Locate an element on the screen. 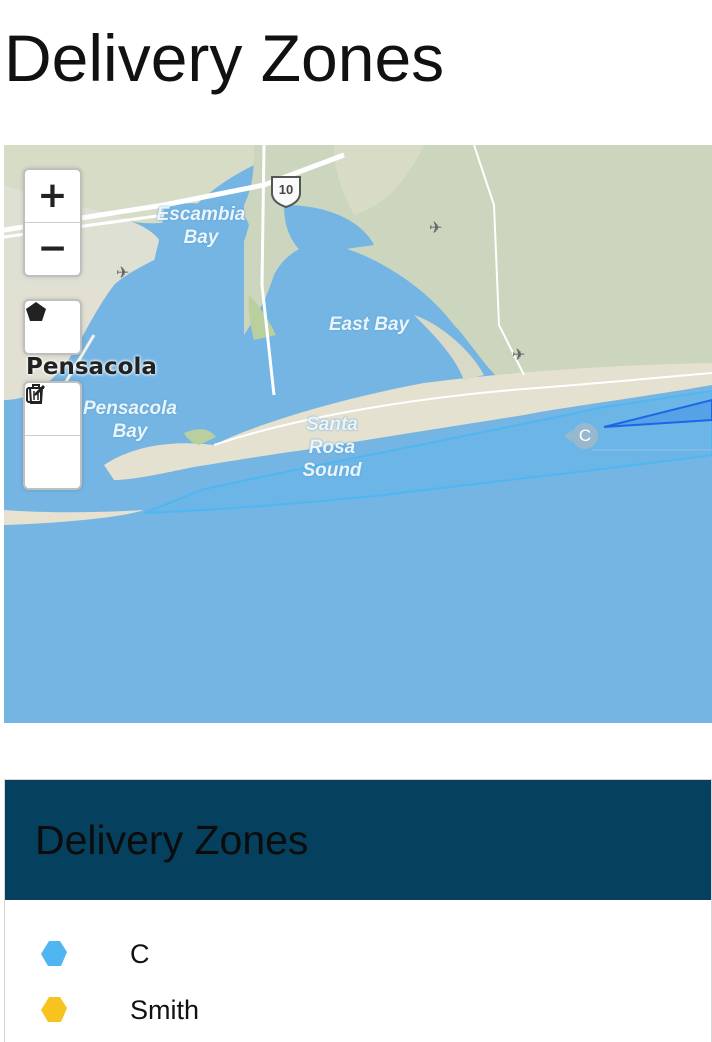 The height and width of the screenshot is (1042, 712). edit-control is located at coordinates (52, 435).